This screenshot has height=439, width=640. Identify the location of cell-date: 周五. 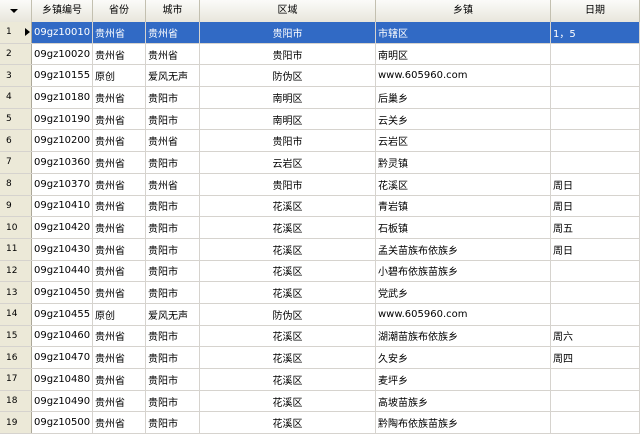
(595, 227).